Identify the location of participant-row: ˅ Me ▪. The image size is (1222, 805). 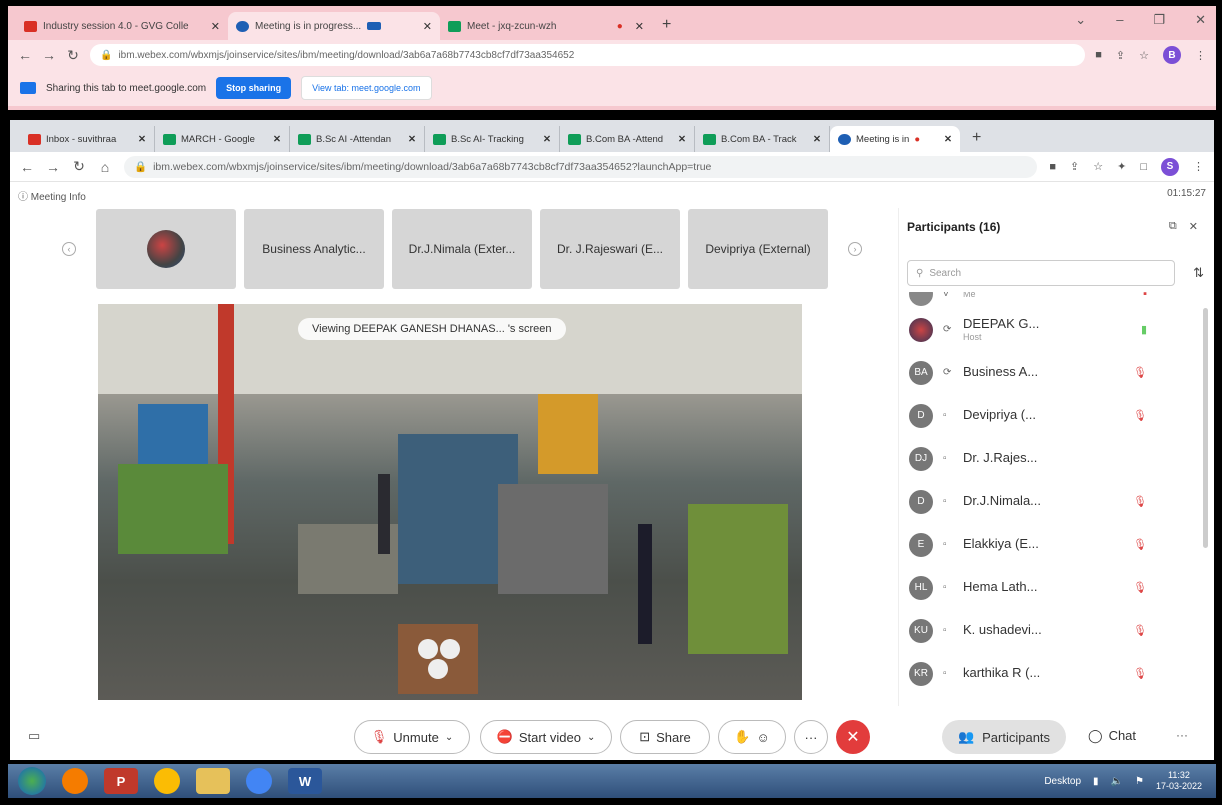
(1049, 300).